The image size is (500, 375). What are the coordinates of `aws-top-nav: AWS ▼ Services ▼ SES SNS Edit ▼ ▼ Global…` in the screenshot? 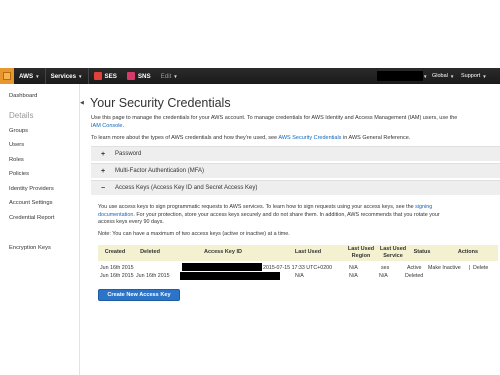 It's located at (250, 76).